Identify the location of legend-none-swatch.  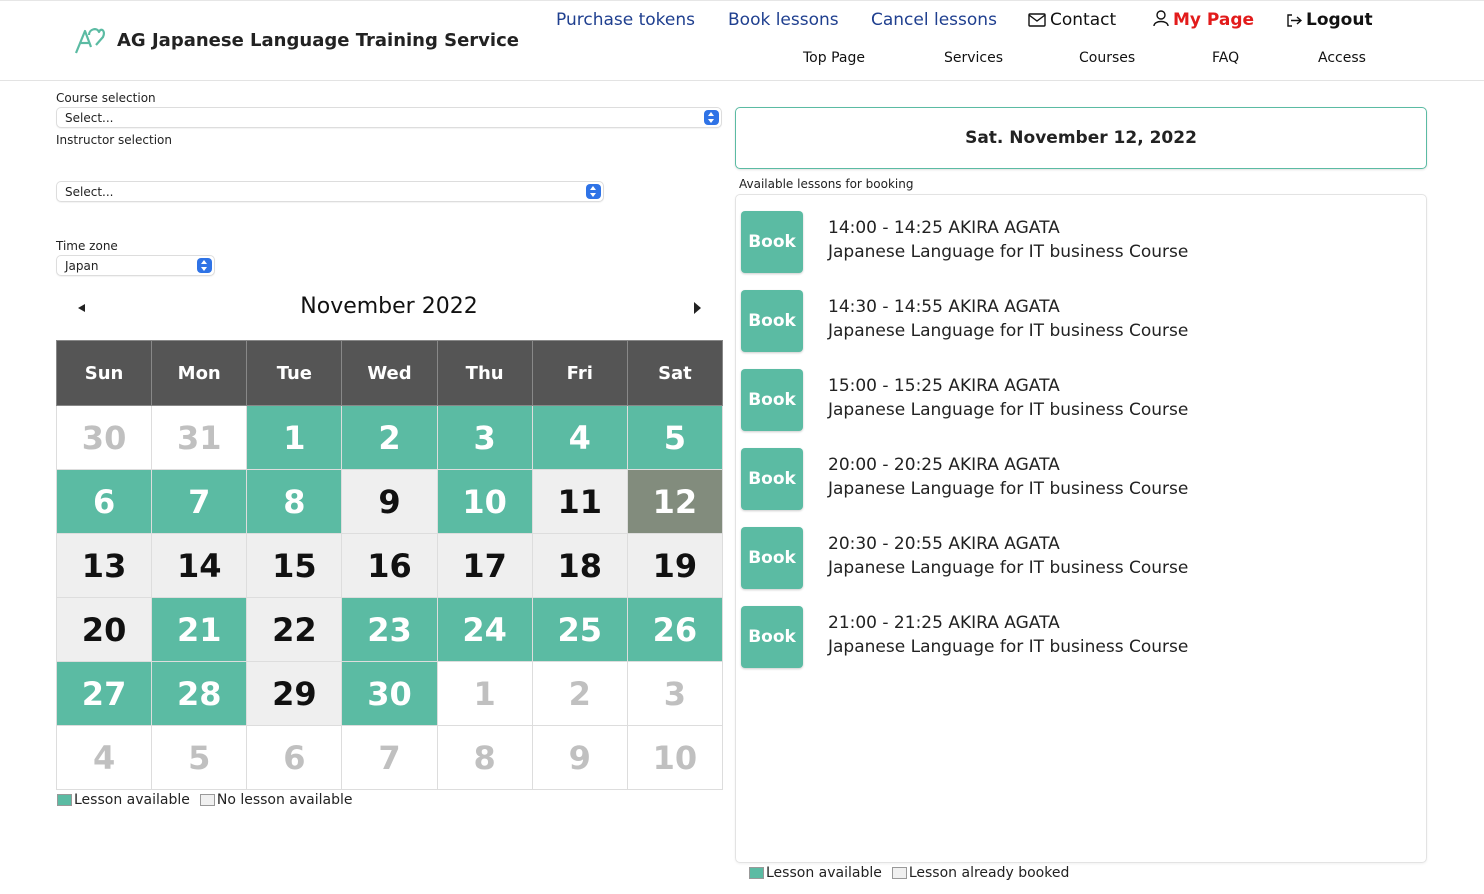
(207, 800).